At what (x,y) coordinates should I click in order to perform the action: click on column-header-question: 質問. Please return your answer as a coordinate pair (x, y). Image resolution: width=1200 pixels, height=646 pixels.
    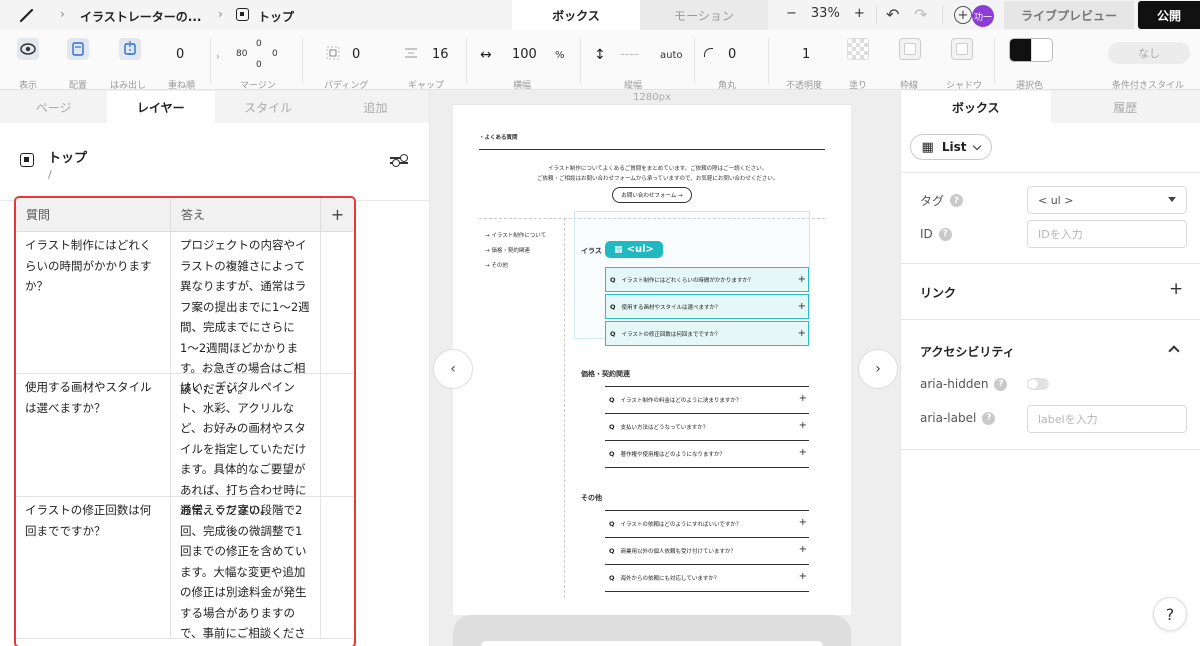
    Looking at the image, I should click on (93, 214).